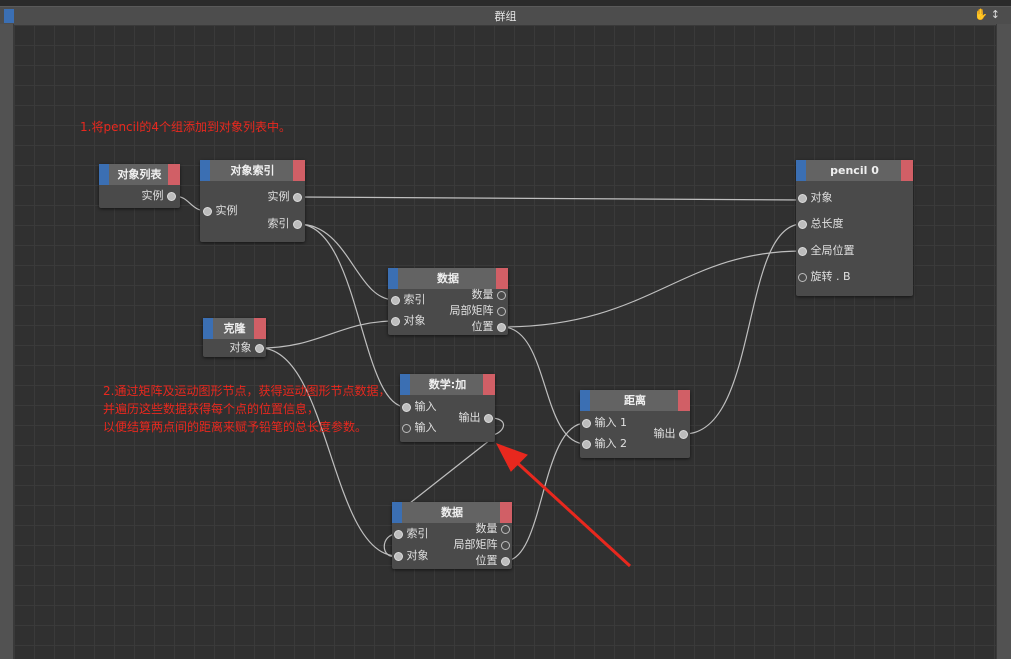  I want to click on node-object-list: 对象列表 实例, so click(139, 186).